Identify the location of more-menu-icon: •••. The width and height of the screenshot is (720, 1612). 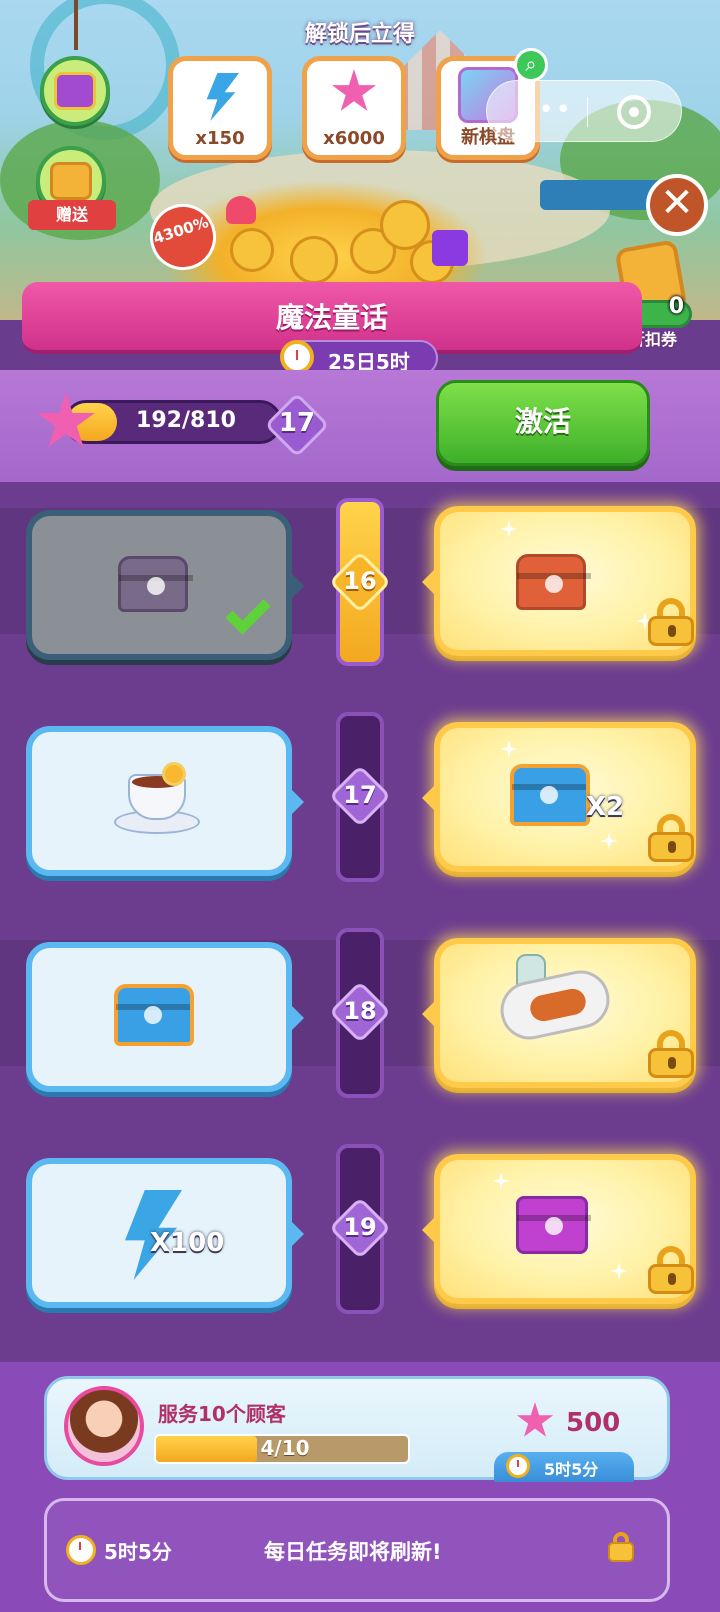
(547, 110).